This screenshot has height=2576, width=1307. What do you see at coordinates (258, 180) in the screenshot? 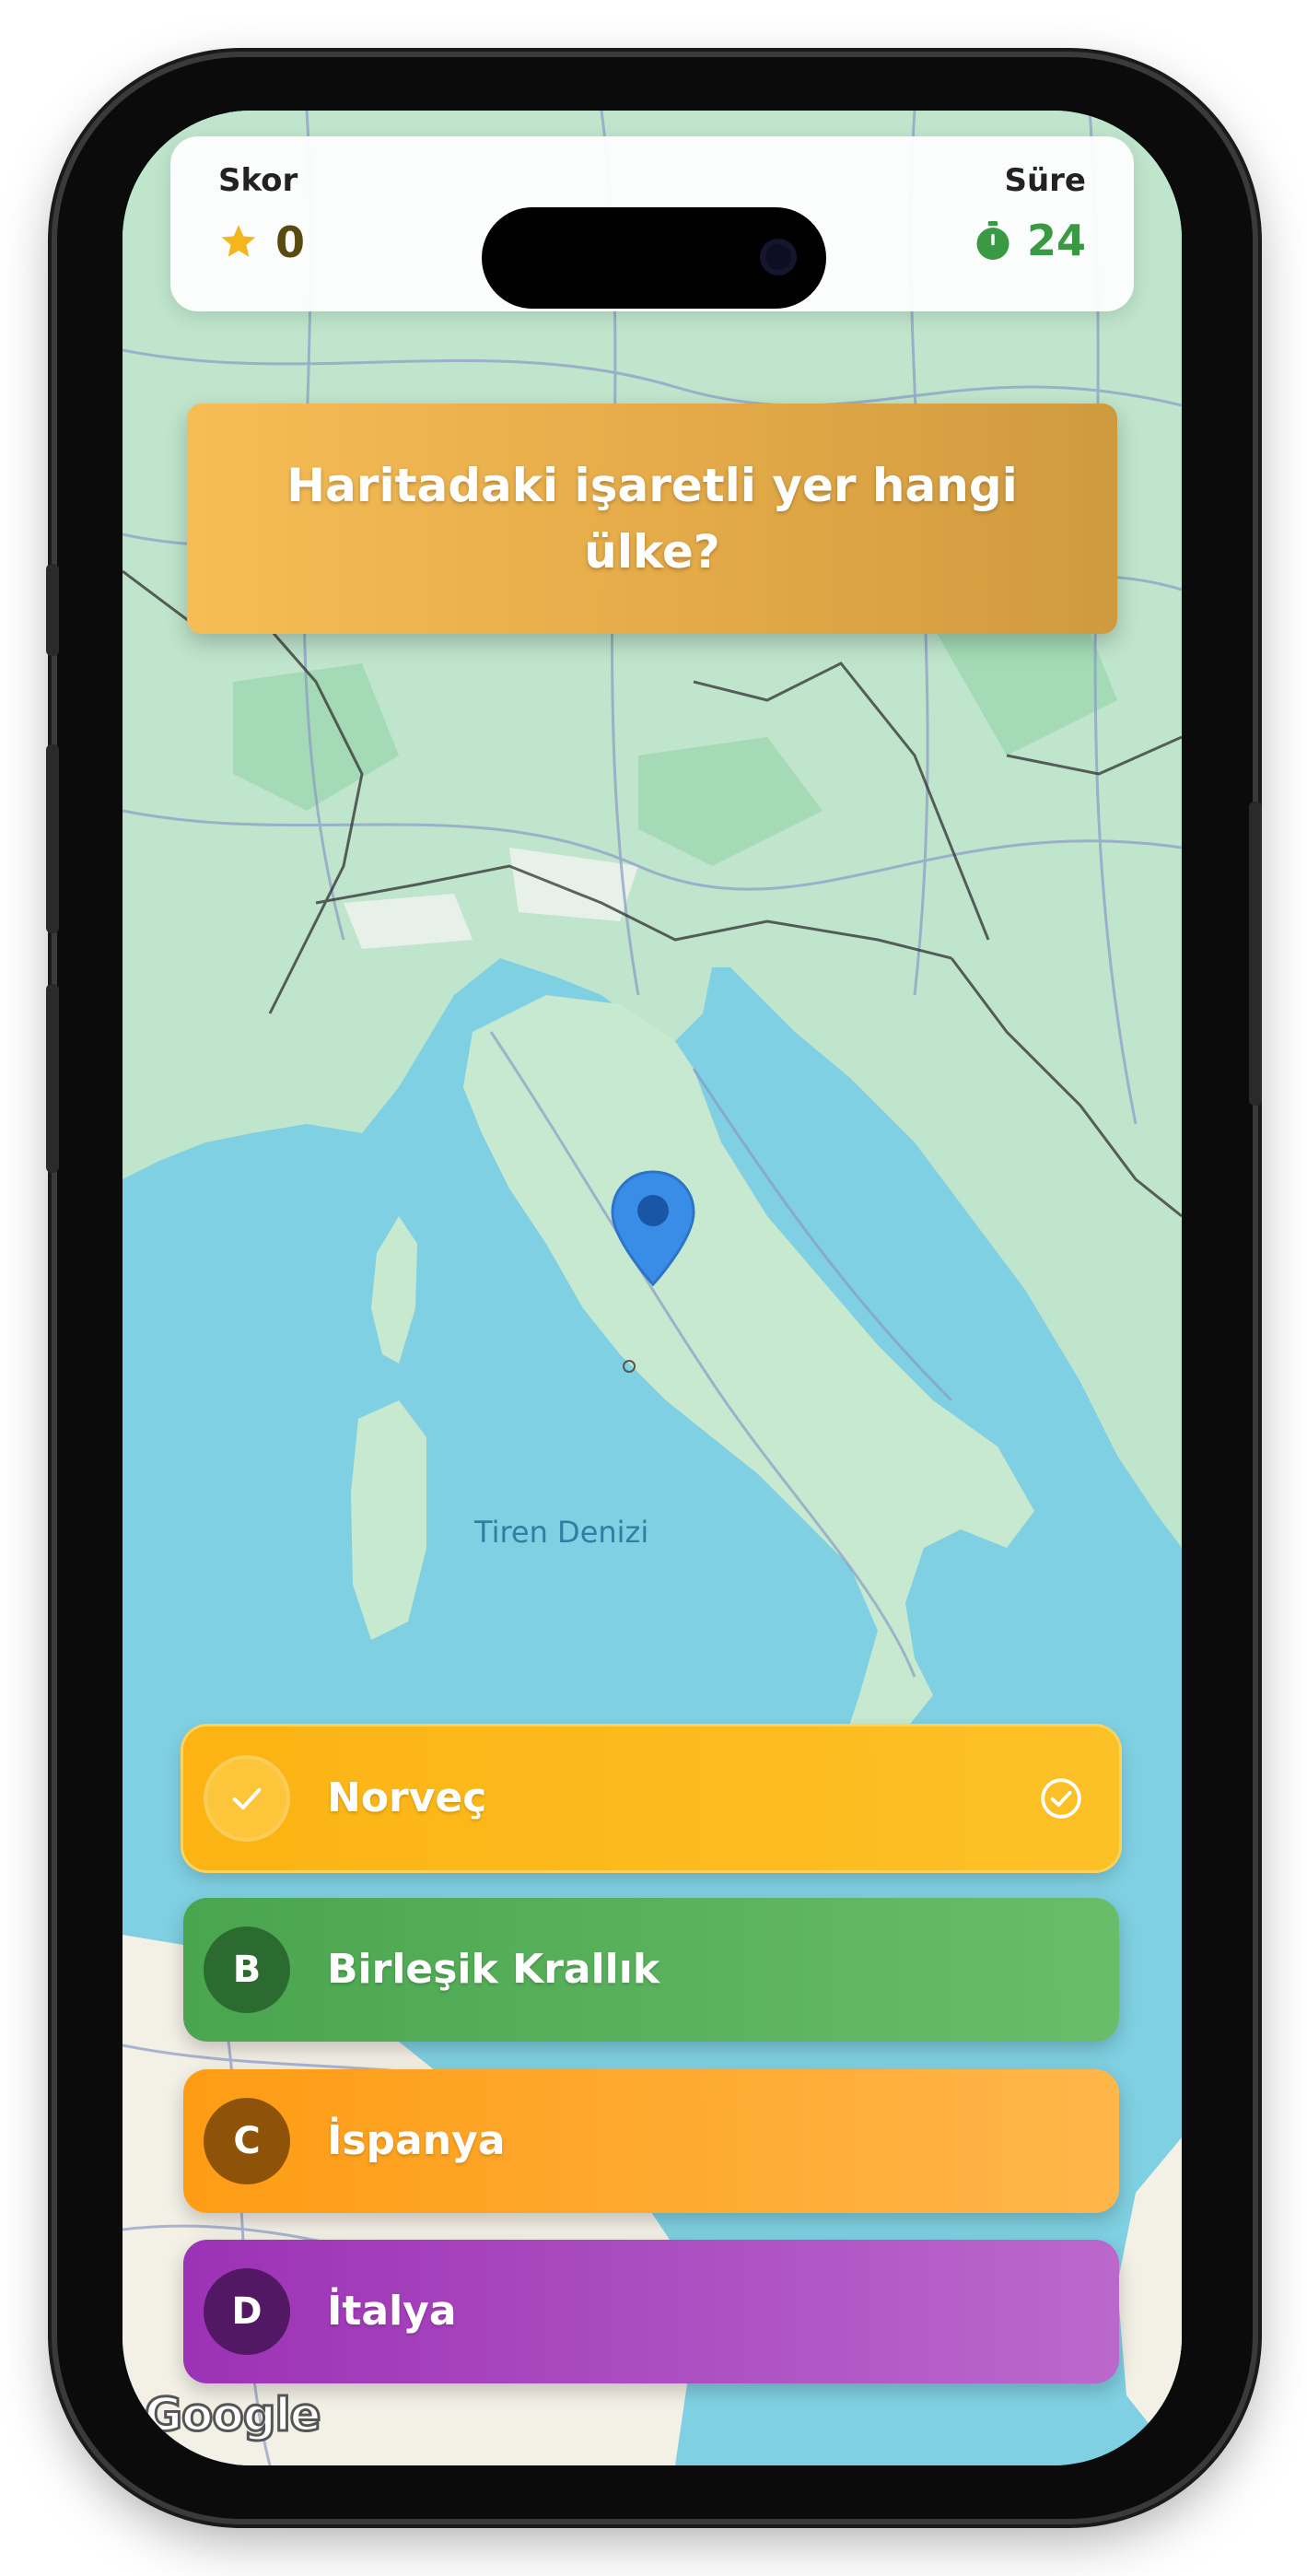
I see `score-label: Skor` at bounding box center [258, 180].